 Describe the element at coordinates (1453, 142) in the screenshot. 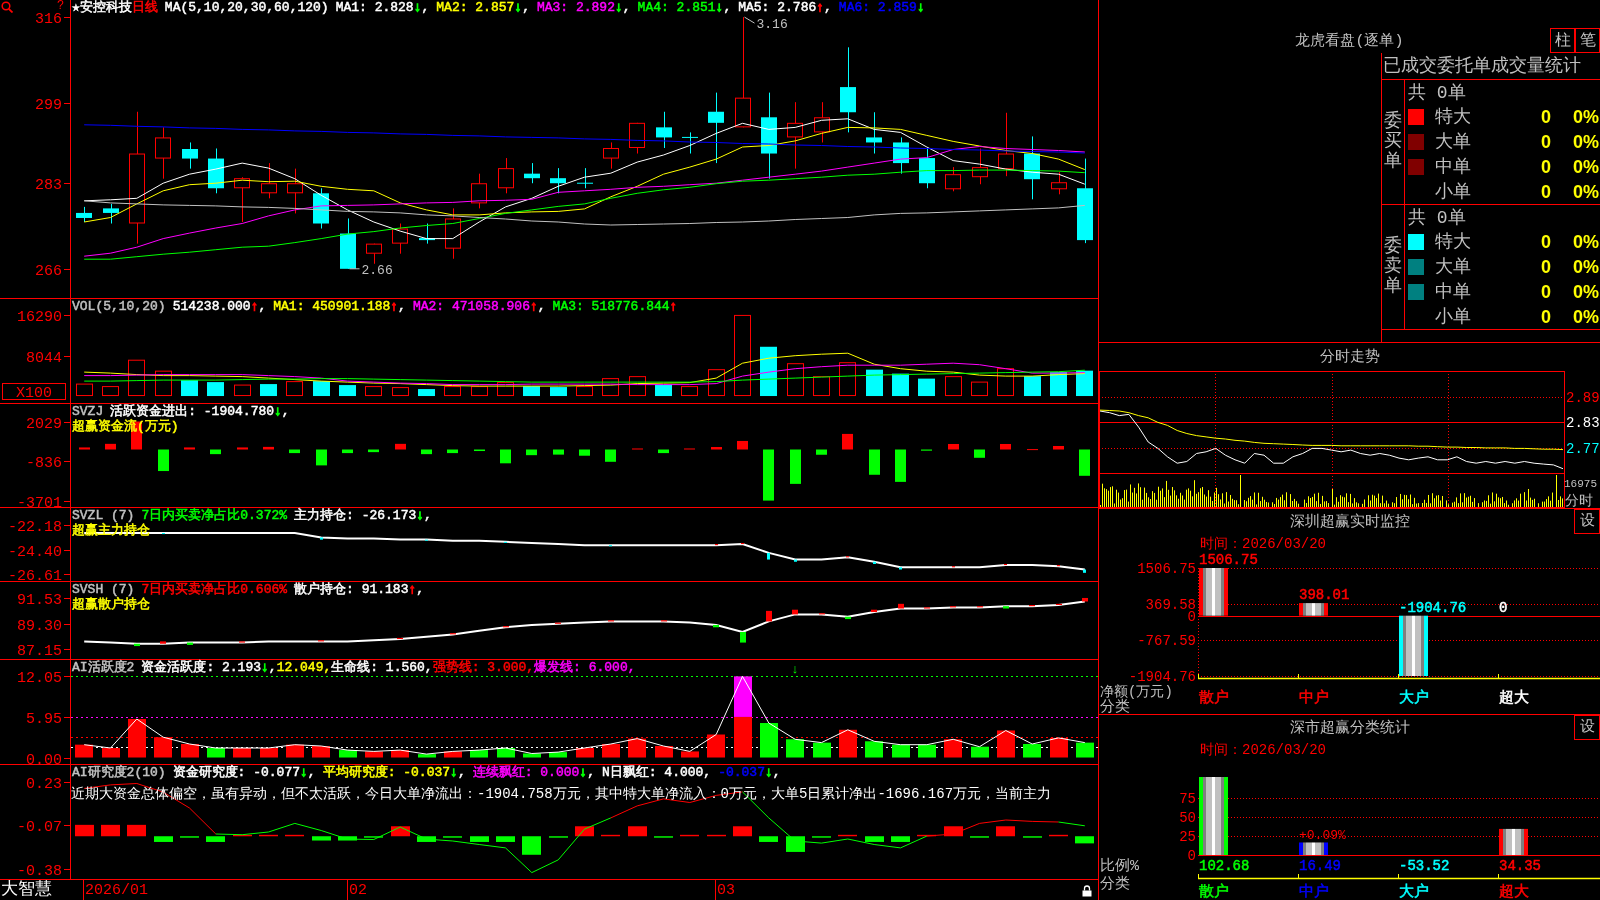

I see `order-size-label: 大单` at that location.